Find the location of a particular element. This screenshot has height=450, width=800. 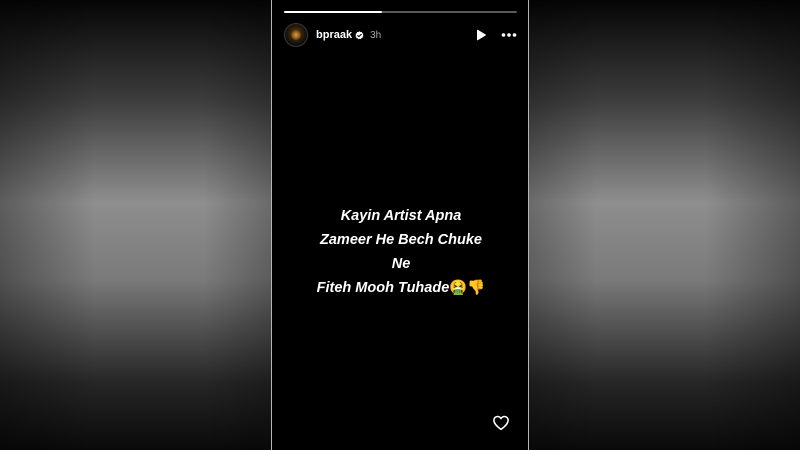

emoji-sticker: 🤮👎 is located at coordinates (467, 288).